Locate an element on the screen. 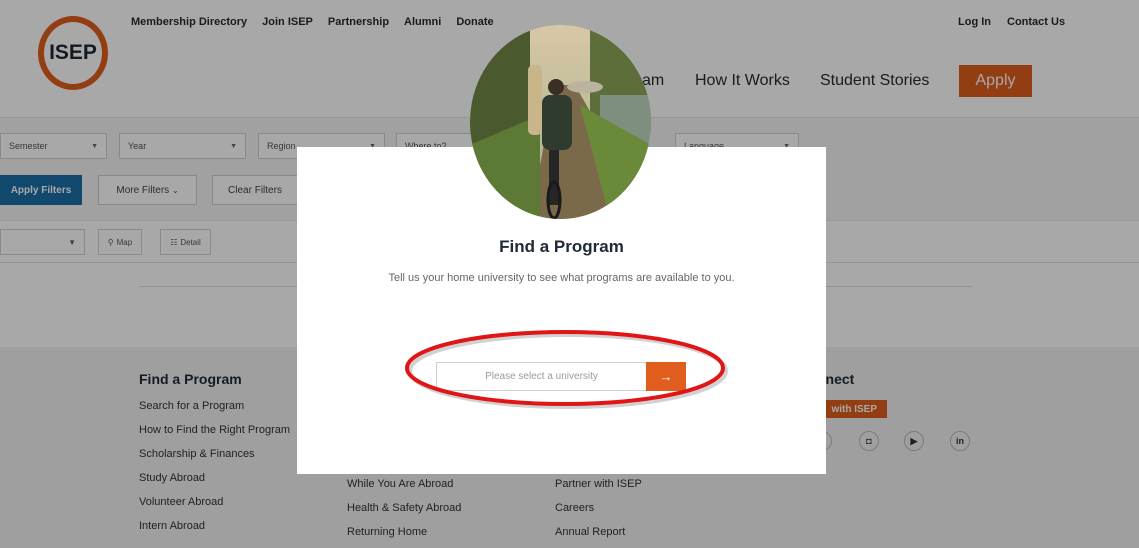  university-select-input is located at coordinates (541, 376).